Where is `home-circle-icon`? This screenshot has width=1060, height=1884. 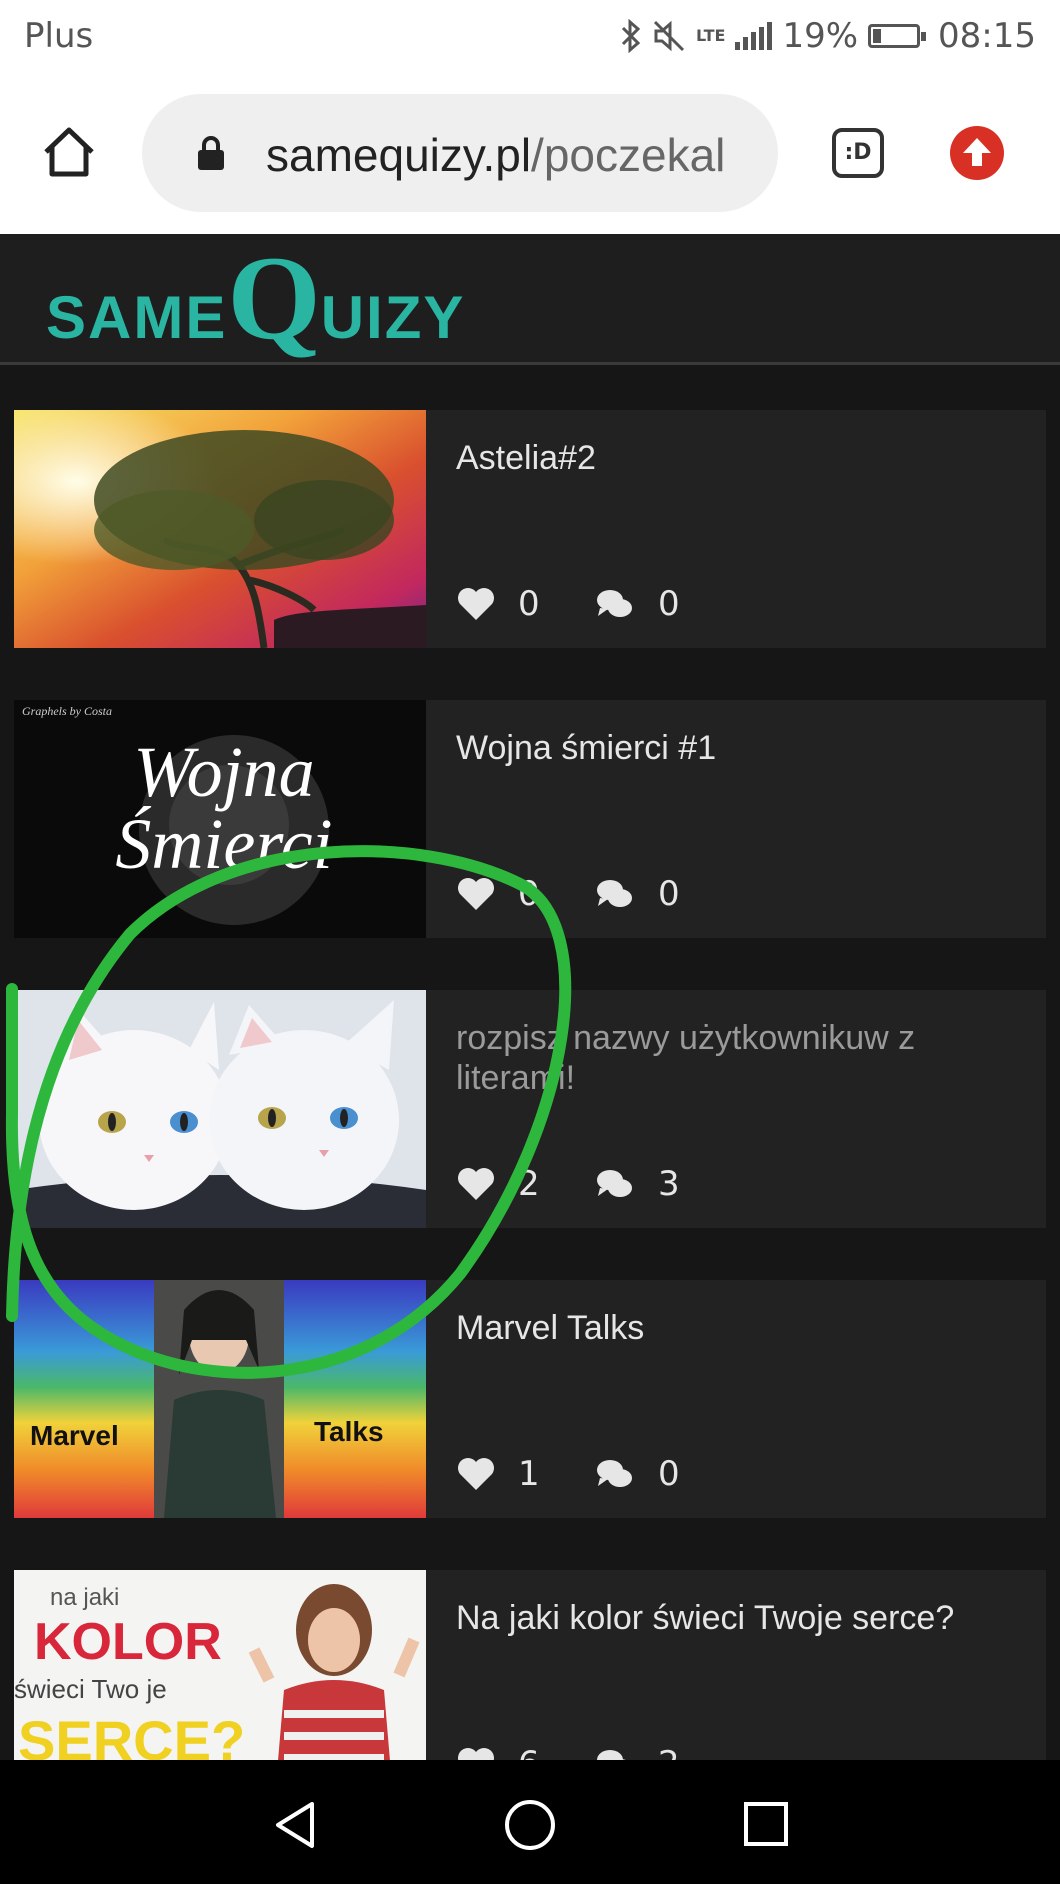
home-circle-icon is located at coordinates (530, 1825).